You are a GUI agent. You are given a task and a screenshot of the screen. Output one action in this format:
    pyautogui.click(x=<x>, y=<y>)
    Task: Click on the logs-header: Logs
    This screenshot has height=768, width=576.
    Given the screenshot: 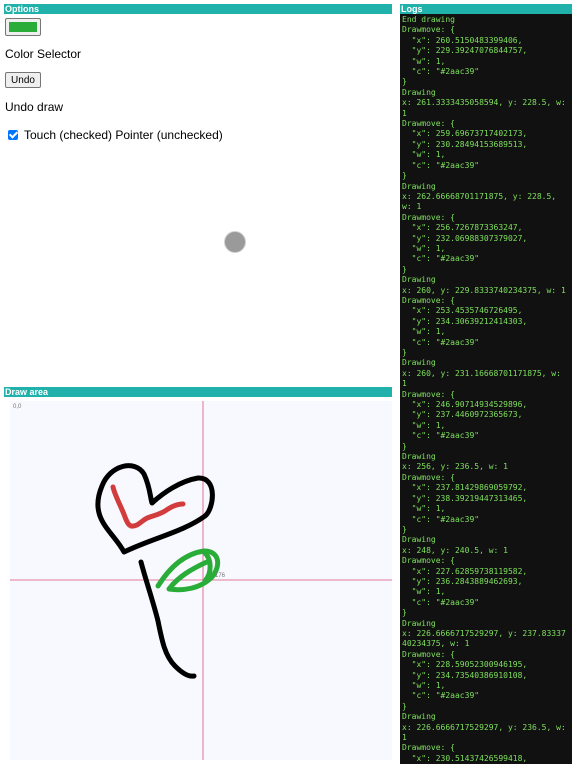 What is the action you would take?
    pyautogui.click(x=486, y=9)
    